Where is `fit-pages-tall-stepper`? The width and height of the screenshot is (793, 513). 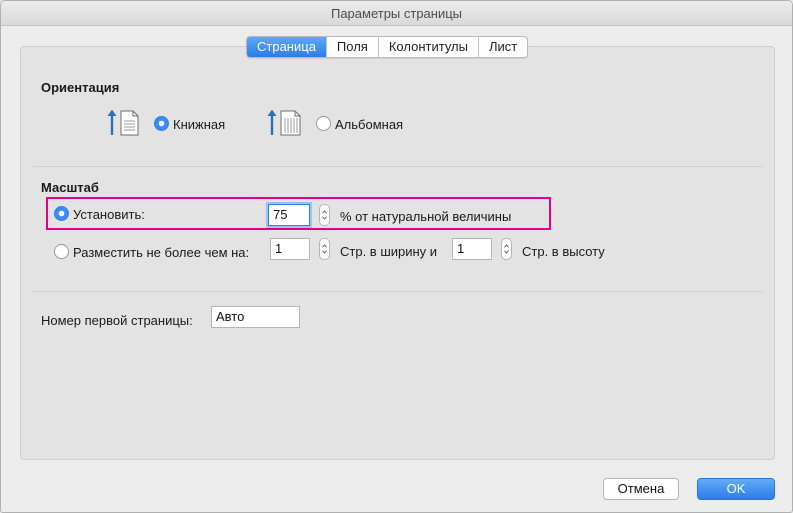 fit-pages-tall-stepper is located at coordinates (506, 249).